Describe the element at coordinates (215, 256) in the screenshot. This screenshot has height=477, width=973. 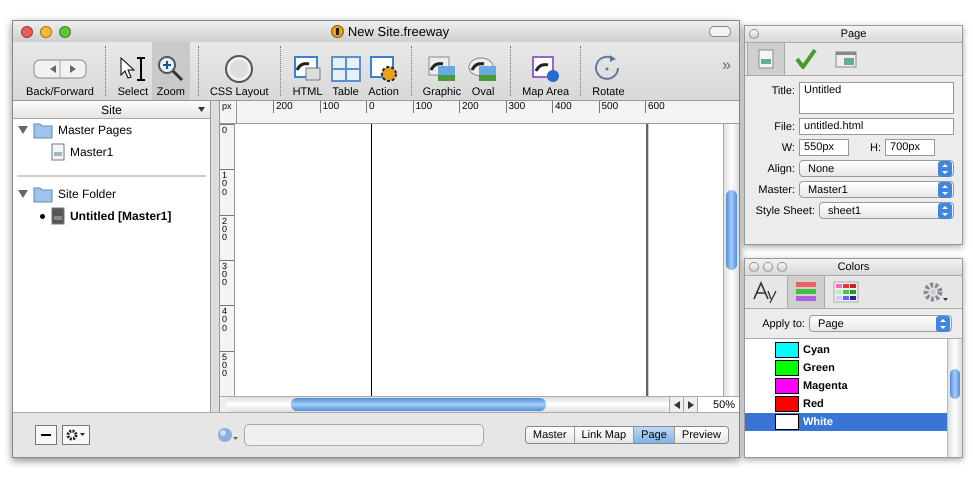
I see `pane-splitter` at that location.